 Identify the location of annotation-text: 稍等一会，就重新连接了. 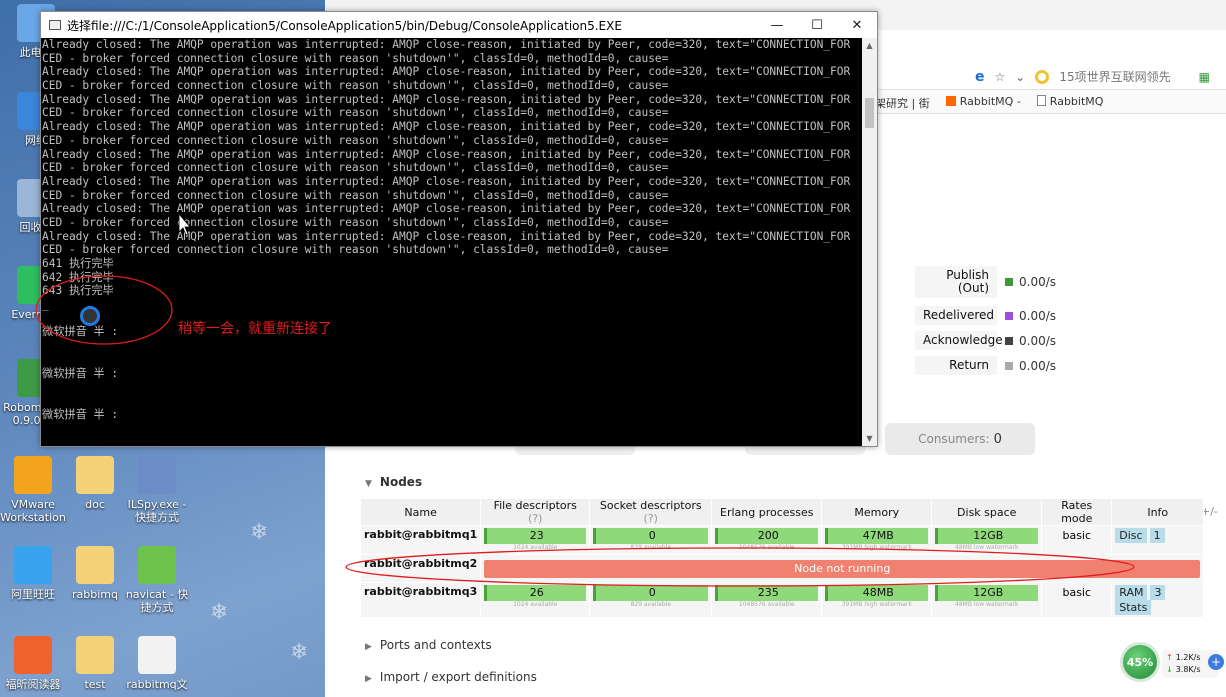
(255, 329).